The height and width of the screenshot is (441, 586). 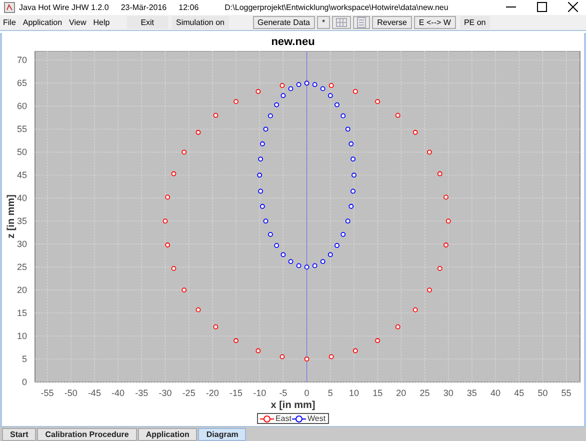 What do you see at coordinates (71, 393) in the screenshot?
I see `x-tick-label: -50` at bounding box center [71, 393].